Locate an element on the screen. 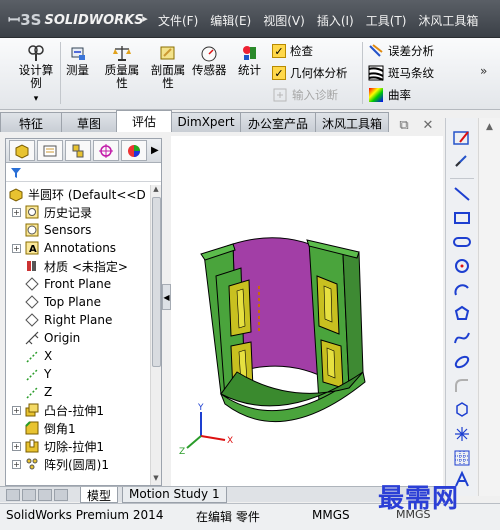 The image size is (500, 530). chevron-right-icon: ▶ is located at coordinates (155, 150).